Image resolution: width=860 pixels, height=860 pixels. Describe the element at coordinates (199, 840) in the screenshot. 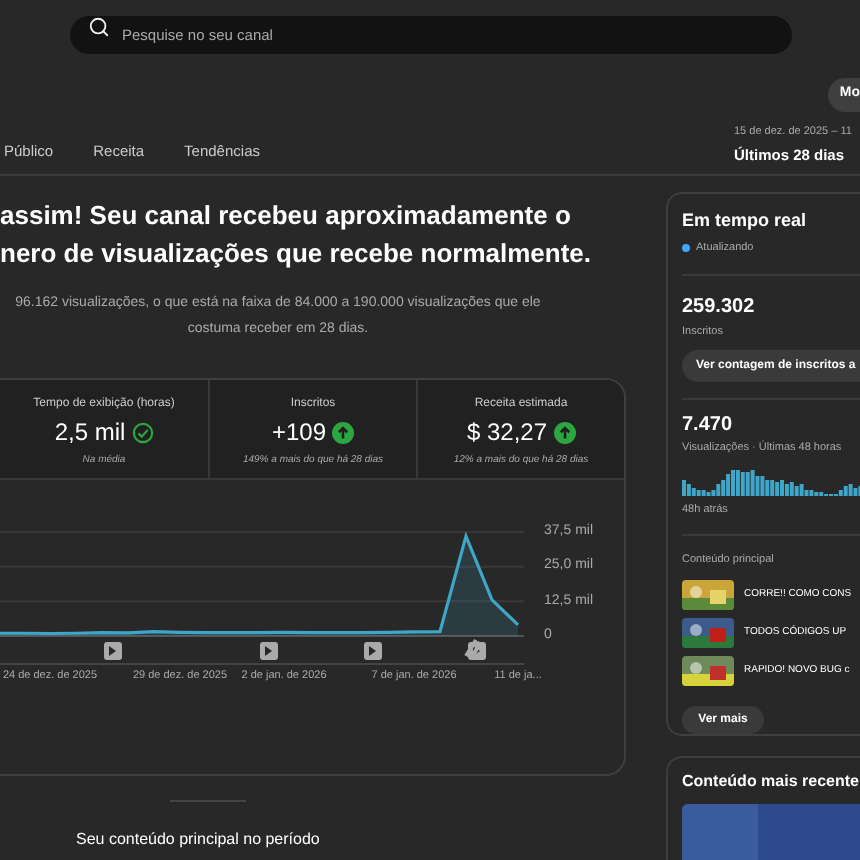

I see `section-title: Seu conteúdo principal no período` at that location.